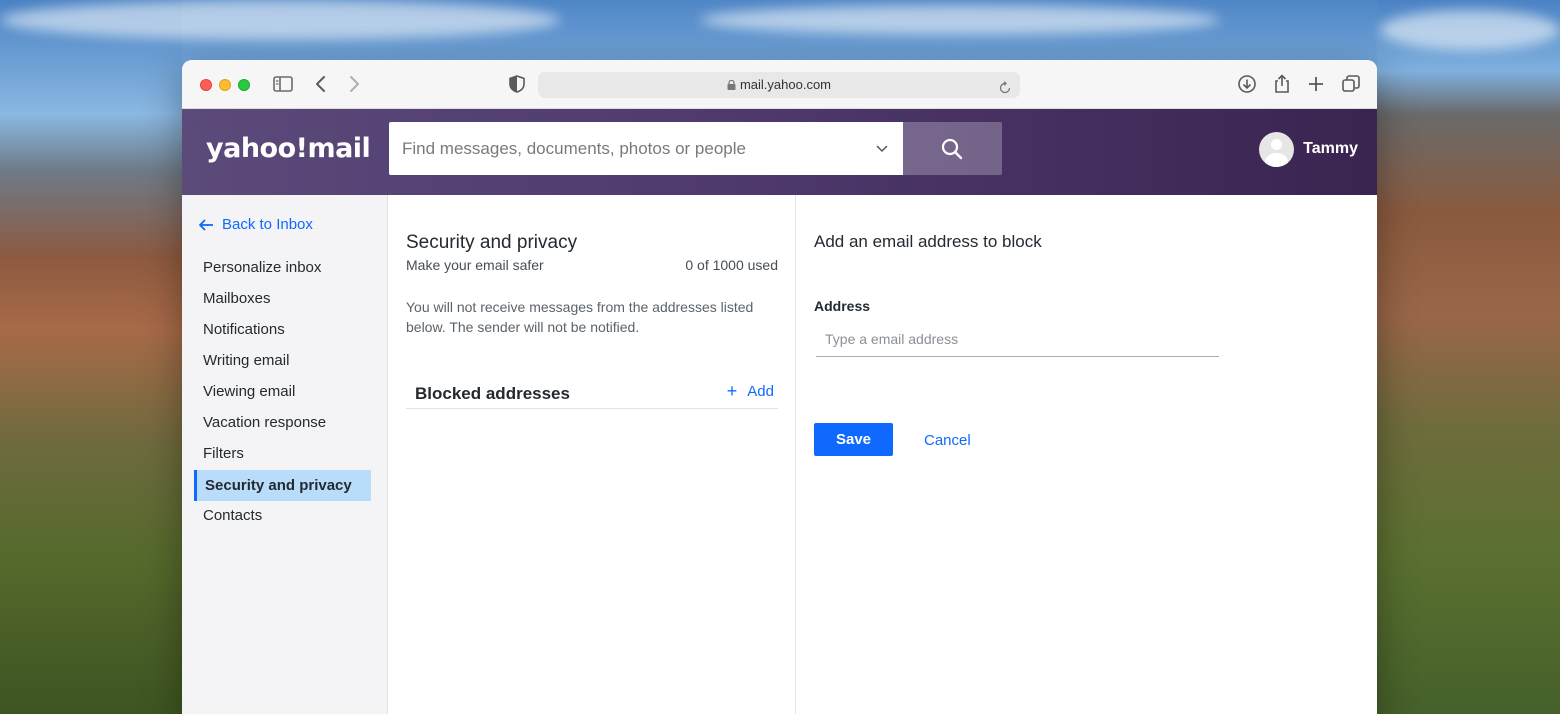  What do you see at coordinates (492, 242) in the screenshot?
I see `page-title: Security and privacy` at bounding box center [492, 242].